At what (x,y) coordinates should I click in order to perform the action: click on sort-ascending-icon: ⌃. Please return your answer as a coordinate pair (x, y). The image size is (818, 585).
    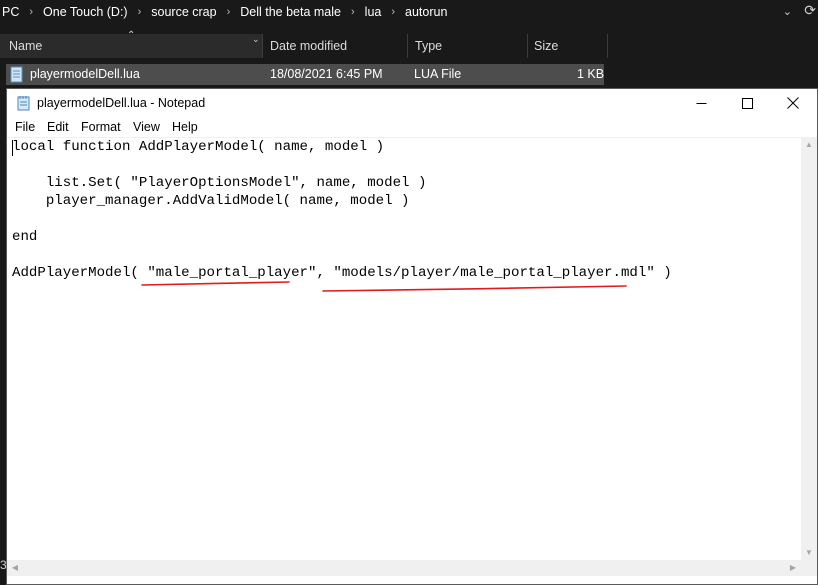
    Looking at the image, I should click on (131, 35).